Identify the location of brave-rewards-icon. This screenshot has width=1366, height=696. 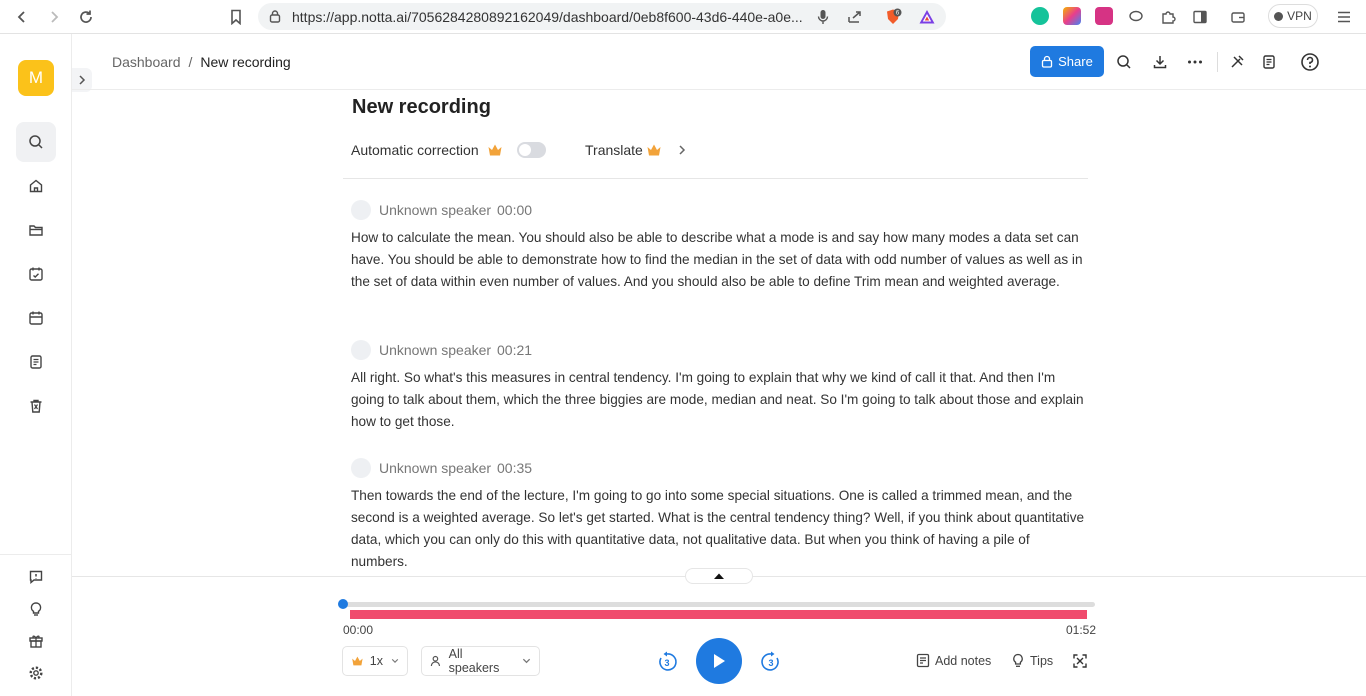
(927, 17).